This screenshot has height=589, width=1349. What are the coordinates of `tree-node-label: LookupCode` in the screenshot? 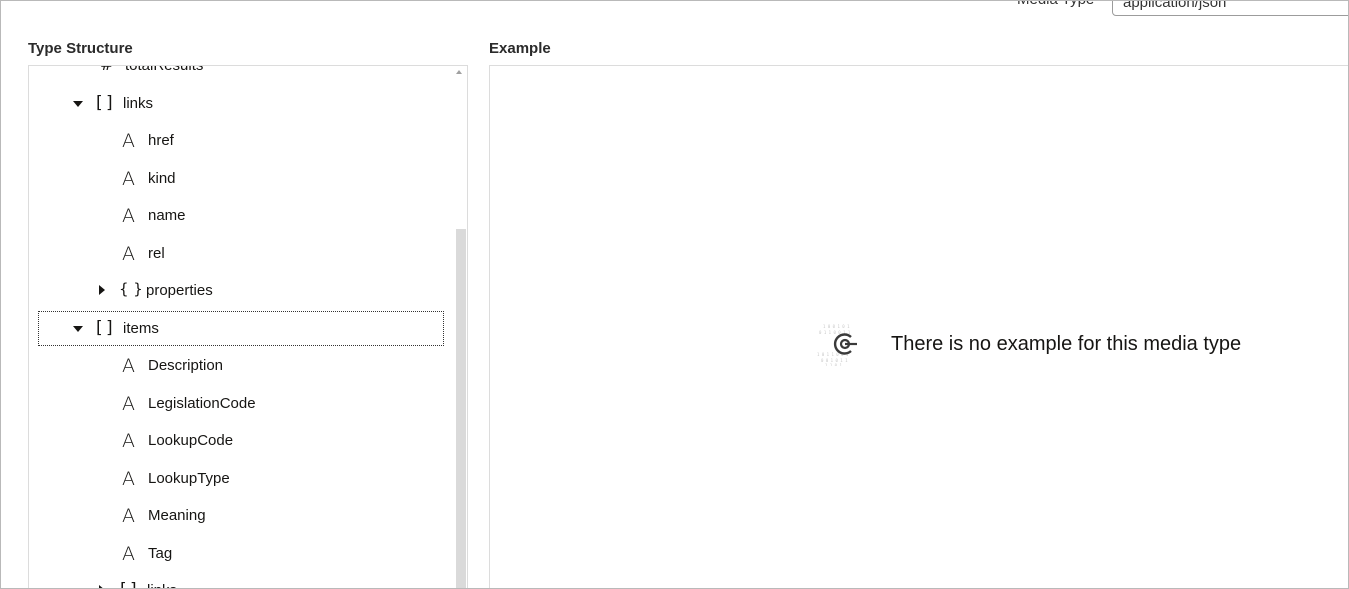 It's located at (191, 440).